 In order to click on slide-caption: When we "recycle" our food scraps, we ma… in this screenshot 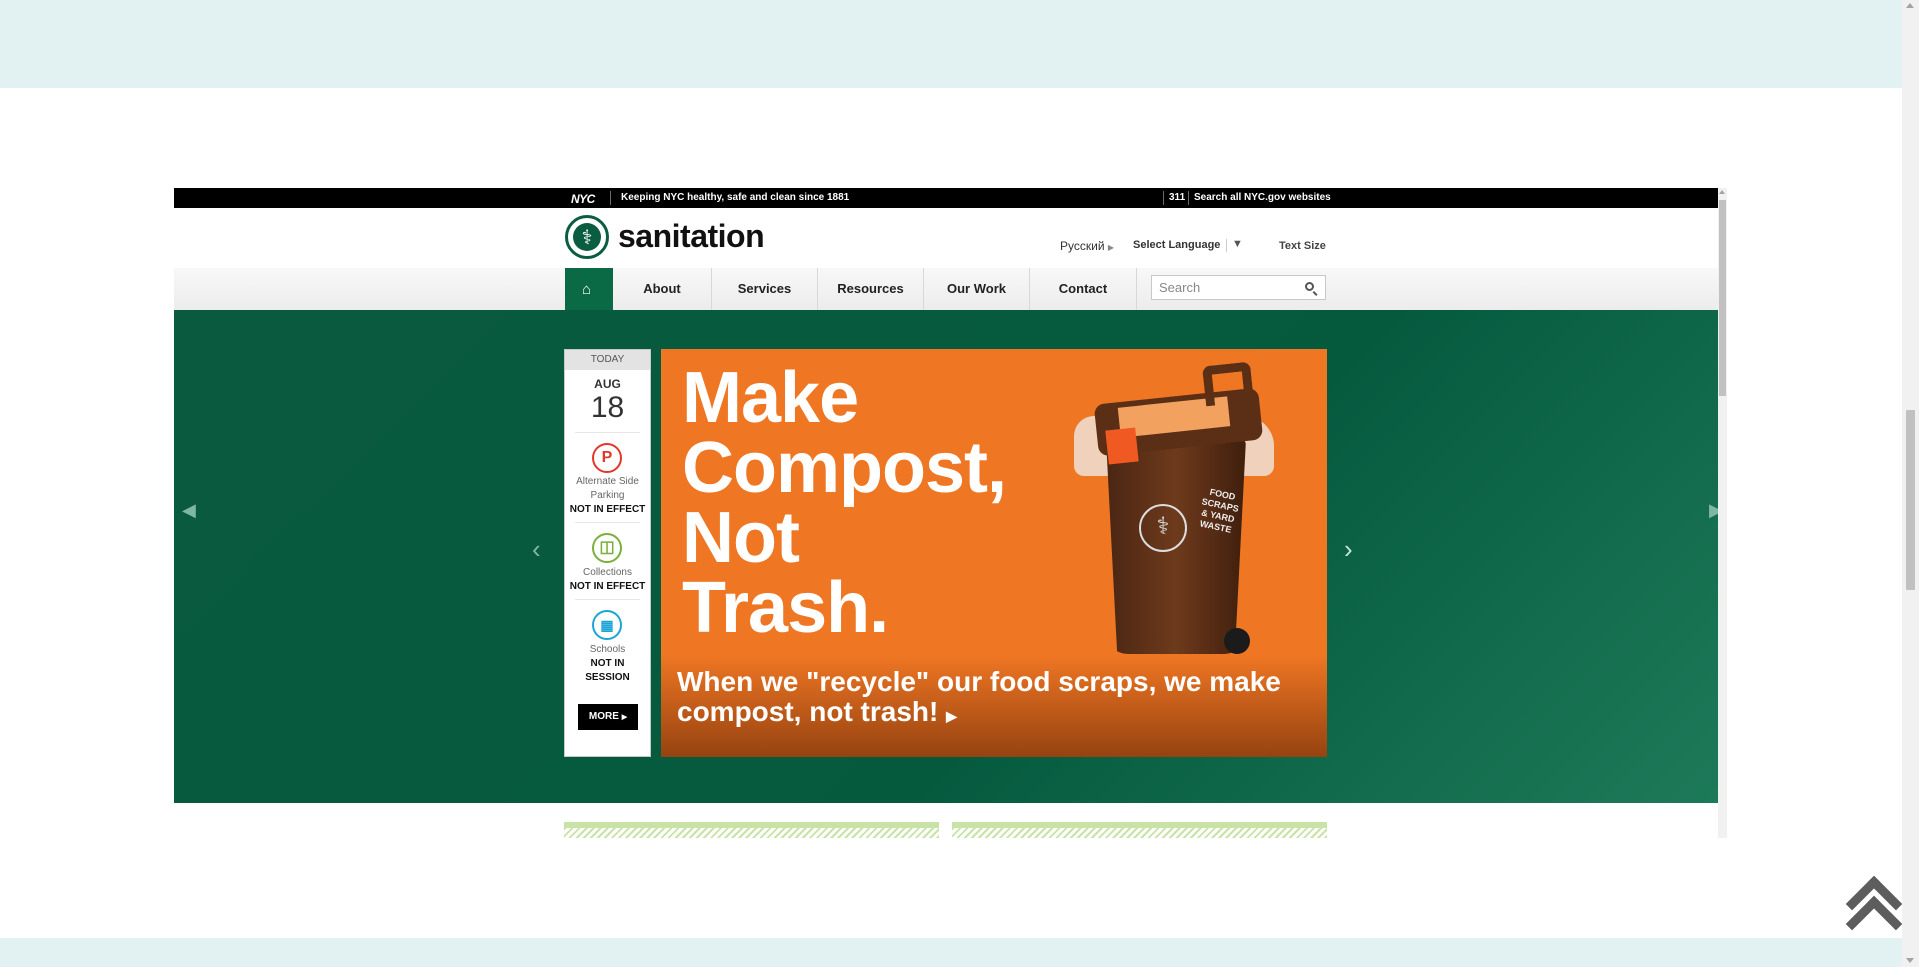, I will do `click(979, 696)`.